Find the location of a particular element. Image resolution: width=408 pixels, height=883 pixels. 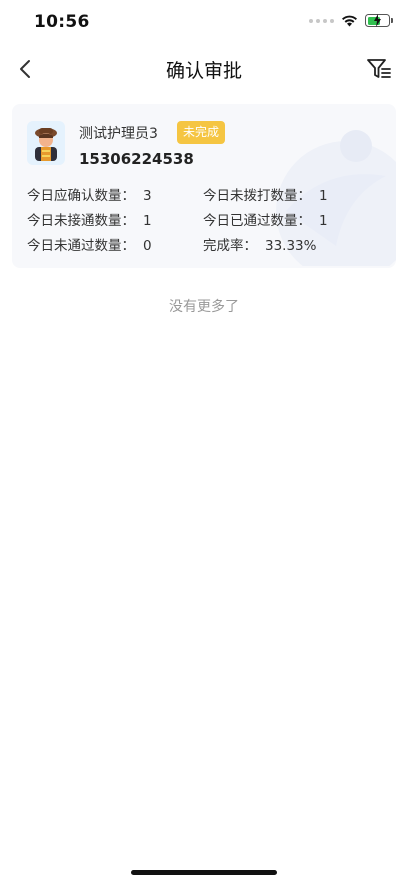

stat-not-connected: 今日未接通数量： 1 is located at coordinates (89, 221).